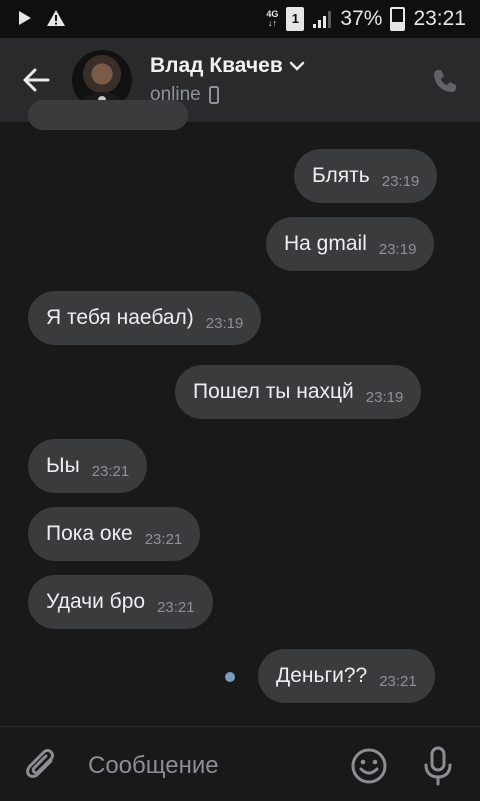 The image size is (480, 801). I want to click on status-bar: 4G ↓↑ 1 37% 23:21, so click(240, 19).